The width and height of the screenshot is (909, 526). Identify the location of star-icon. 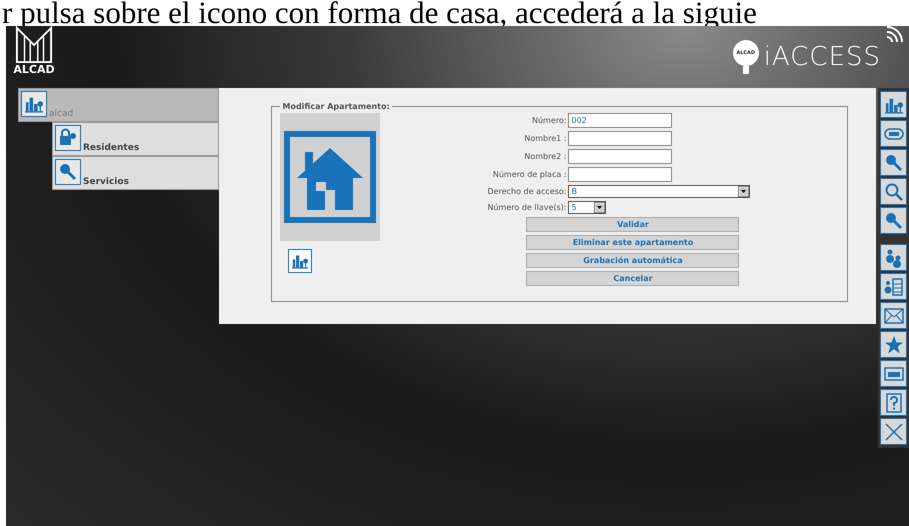
(894, 344).